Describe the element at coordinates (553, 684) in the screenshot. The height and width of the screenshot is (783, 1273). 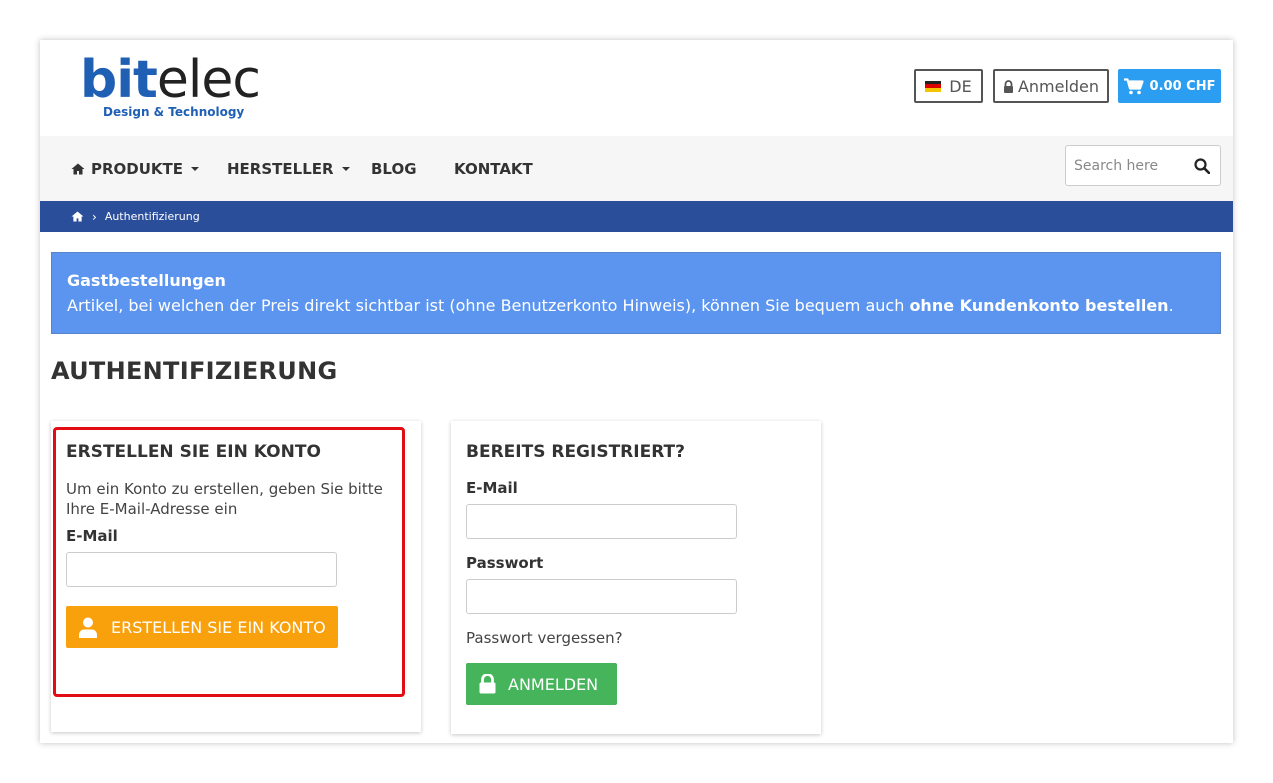
I see `login-button-label: ANMELDEN` at that location.